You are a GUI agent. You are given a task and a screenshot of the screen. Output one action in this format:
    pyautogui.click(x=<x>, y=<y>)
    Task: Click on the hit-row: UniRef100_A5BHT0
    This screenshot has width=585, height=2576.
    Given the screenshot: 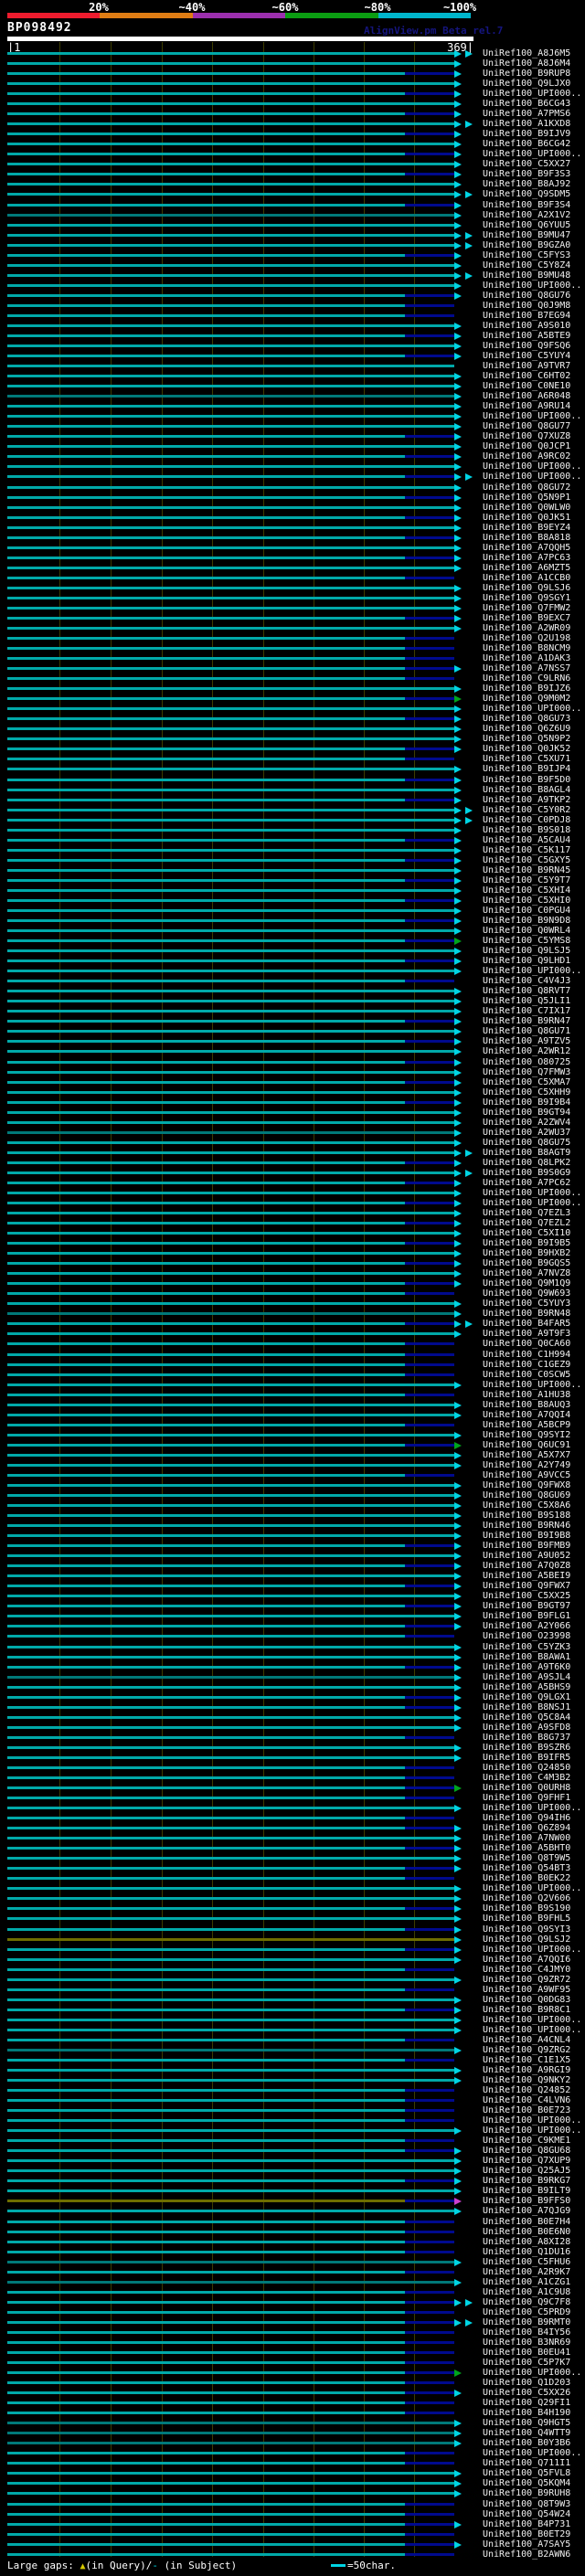 What is the action you would take?
    pyautogui.click(x=293, y=1848)
    